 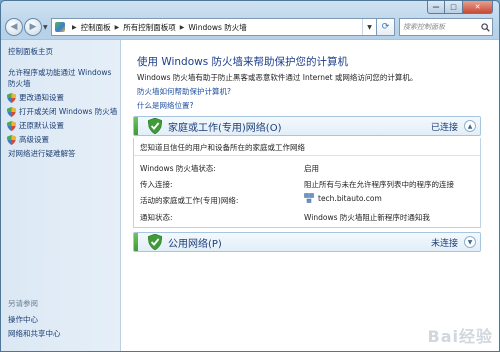 What do you see at coordinates (446, 27) in the screenshot?
I see `search-box: 搜索控制面板` at bounding box center [446, 27].